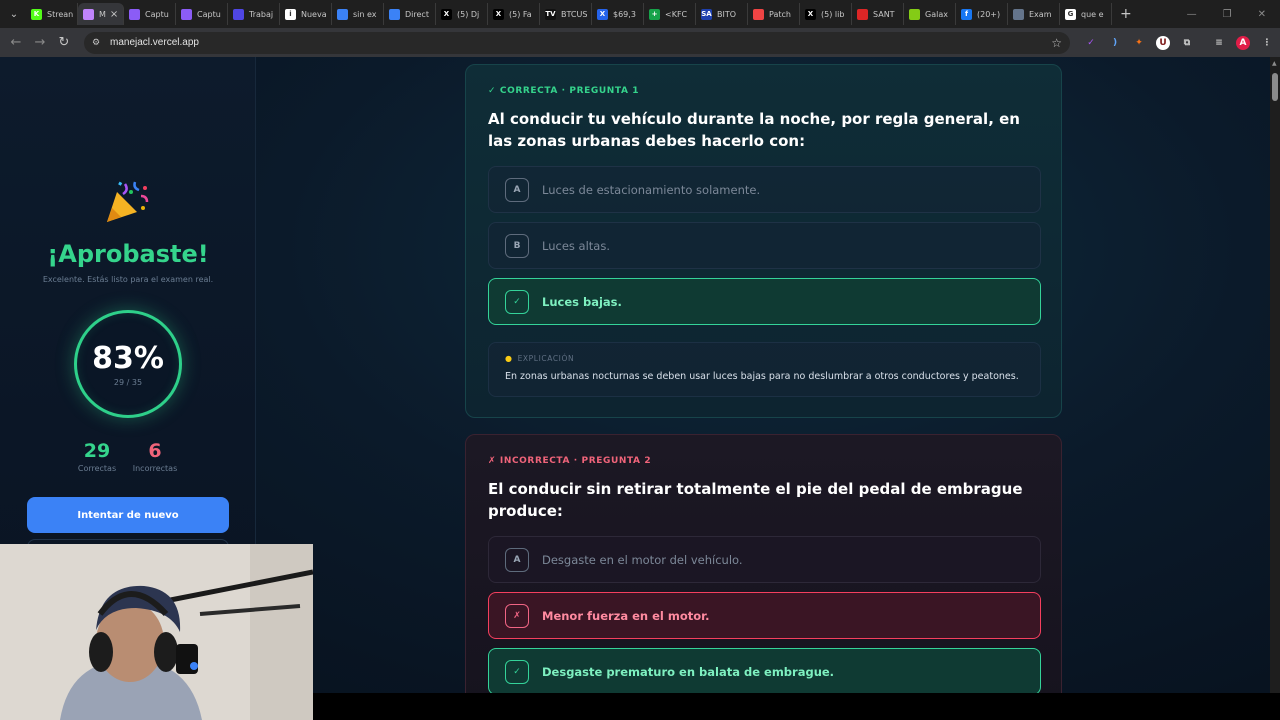 The image size is (1280, 720). Describe the element at coordinates (1267, 43) in the screenshot. I see `browser-menu-icon: ⋮` at that location.